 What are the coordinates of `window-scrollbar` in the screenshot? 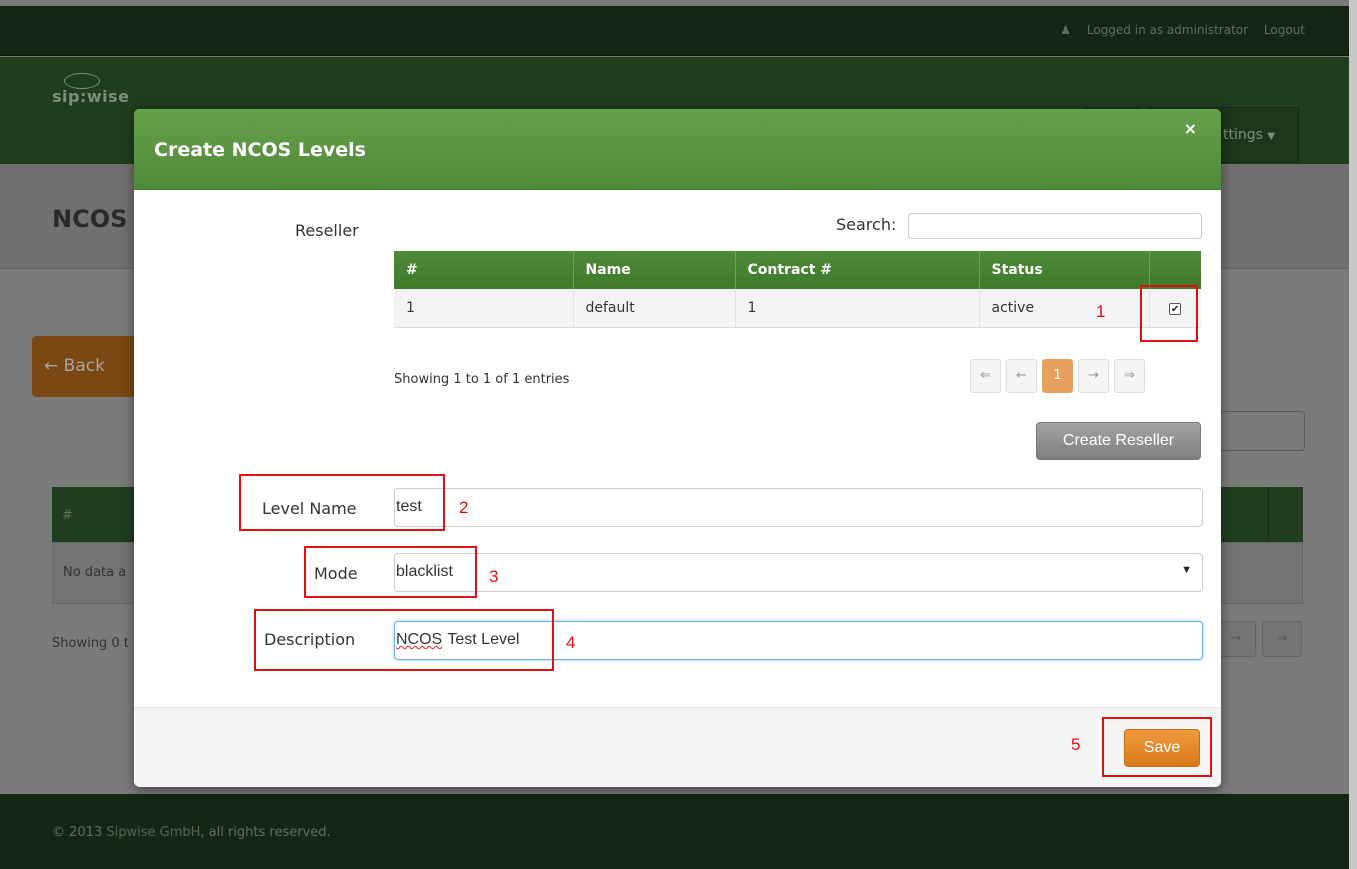 It's located at (1353, 434).